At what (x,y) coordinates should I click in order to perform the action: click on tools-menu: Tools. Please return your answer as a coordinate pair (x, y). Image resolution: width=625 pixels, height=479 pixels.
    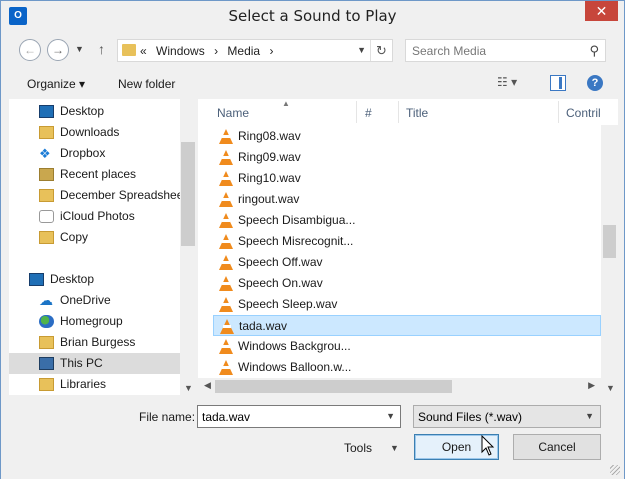
    Looking at the image, I should click on (358, 448).